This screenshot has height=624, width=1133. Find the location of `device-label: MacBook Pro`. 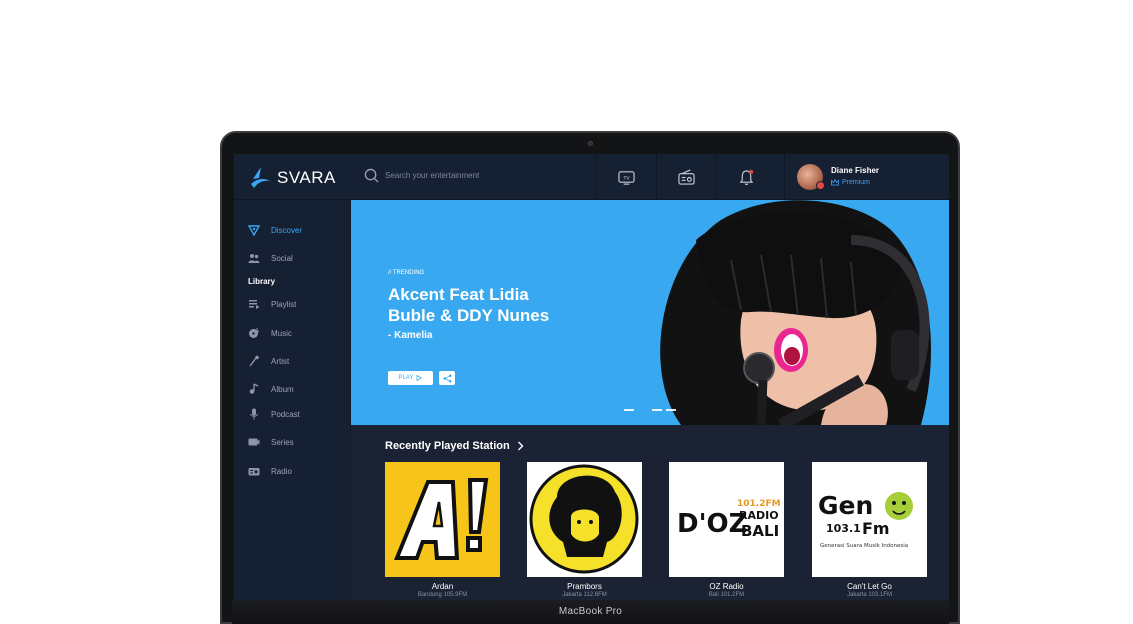

device-label: MacBook Pro is located at coordinates (590, 611).